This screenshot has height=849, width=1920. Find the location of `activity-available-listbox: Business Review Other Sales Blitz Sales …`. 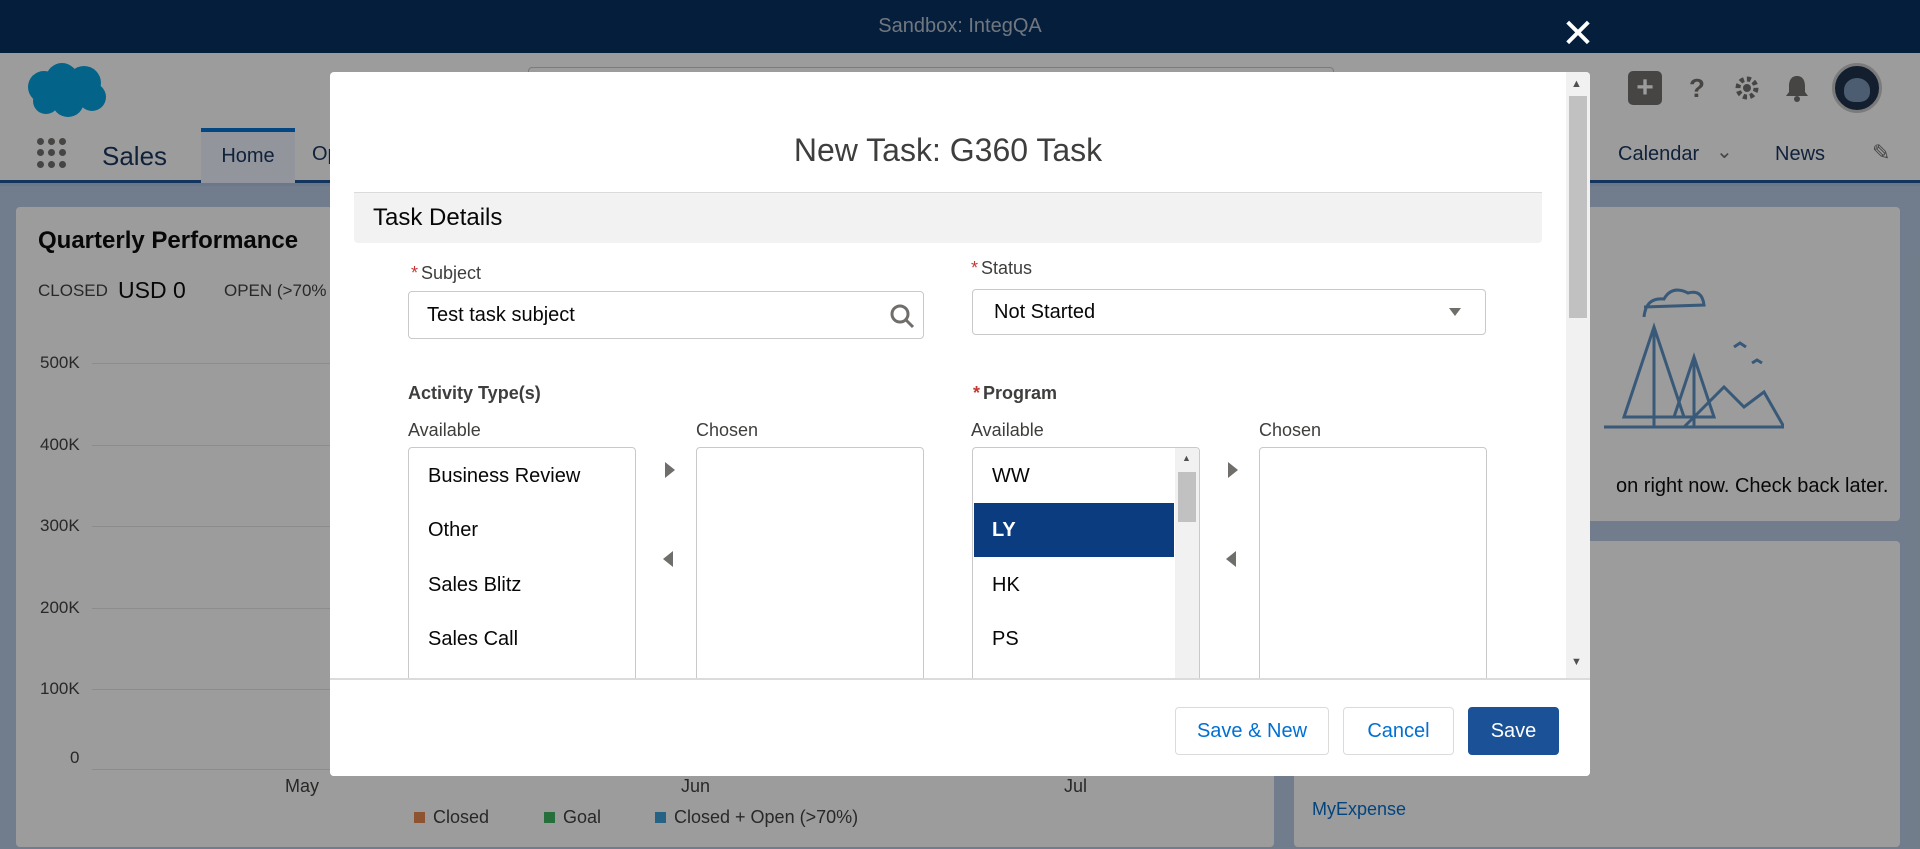

activity-available-listbox: Business Review Other Sales Blitz Sales … is located at coordinates (522, 562).